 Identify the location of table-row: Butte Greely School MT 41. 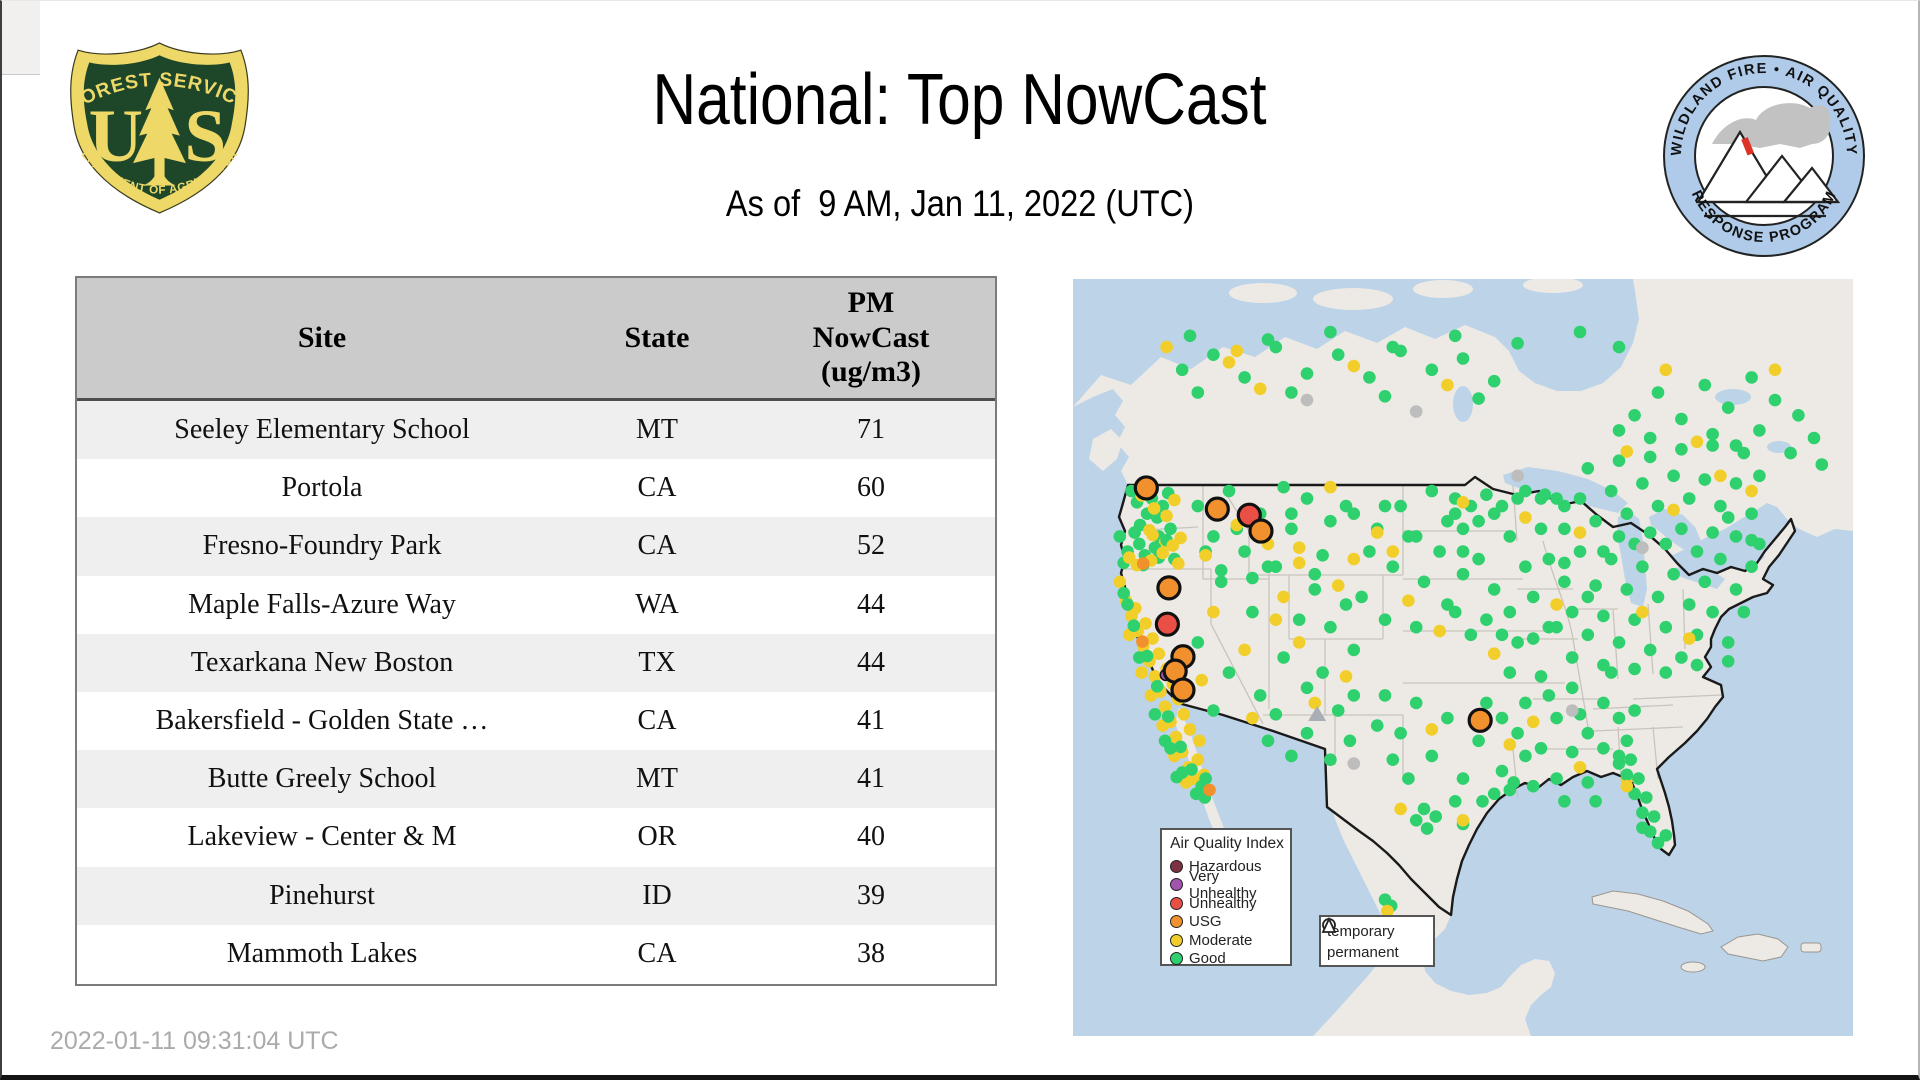
(536, 779).